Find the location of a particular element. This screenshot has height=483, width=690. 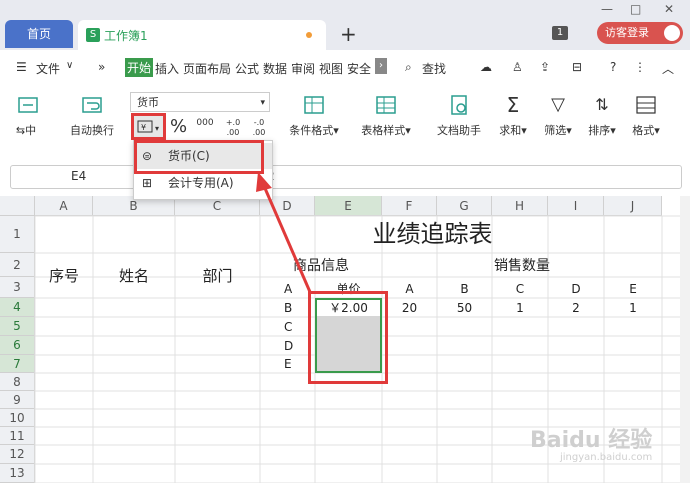

watermark: Baidu 经验 is located at coordinates (591, 440).